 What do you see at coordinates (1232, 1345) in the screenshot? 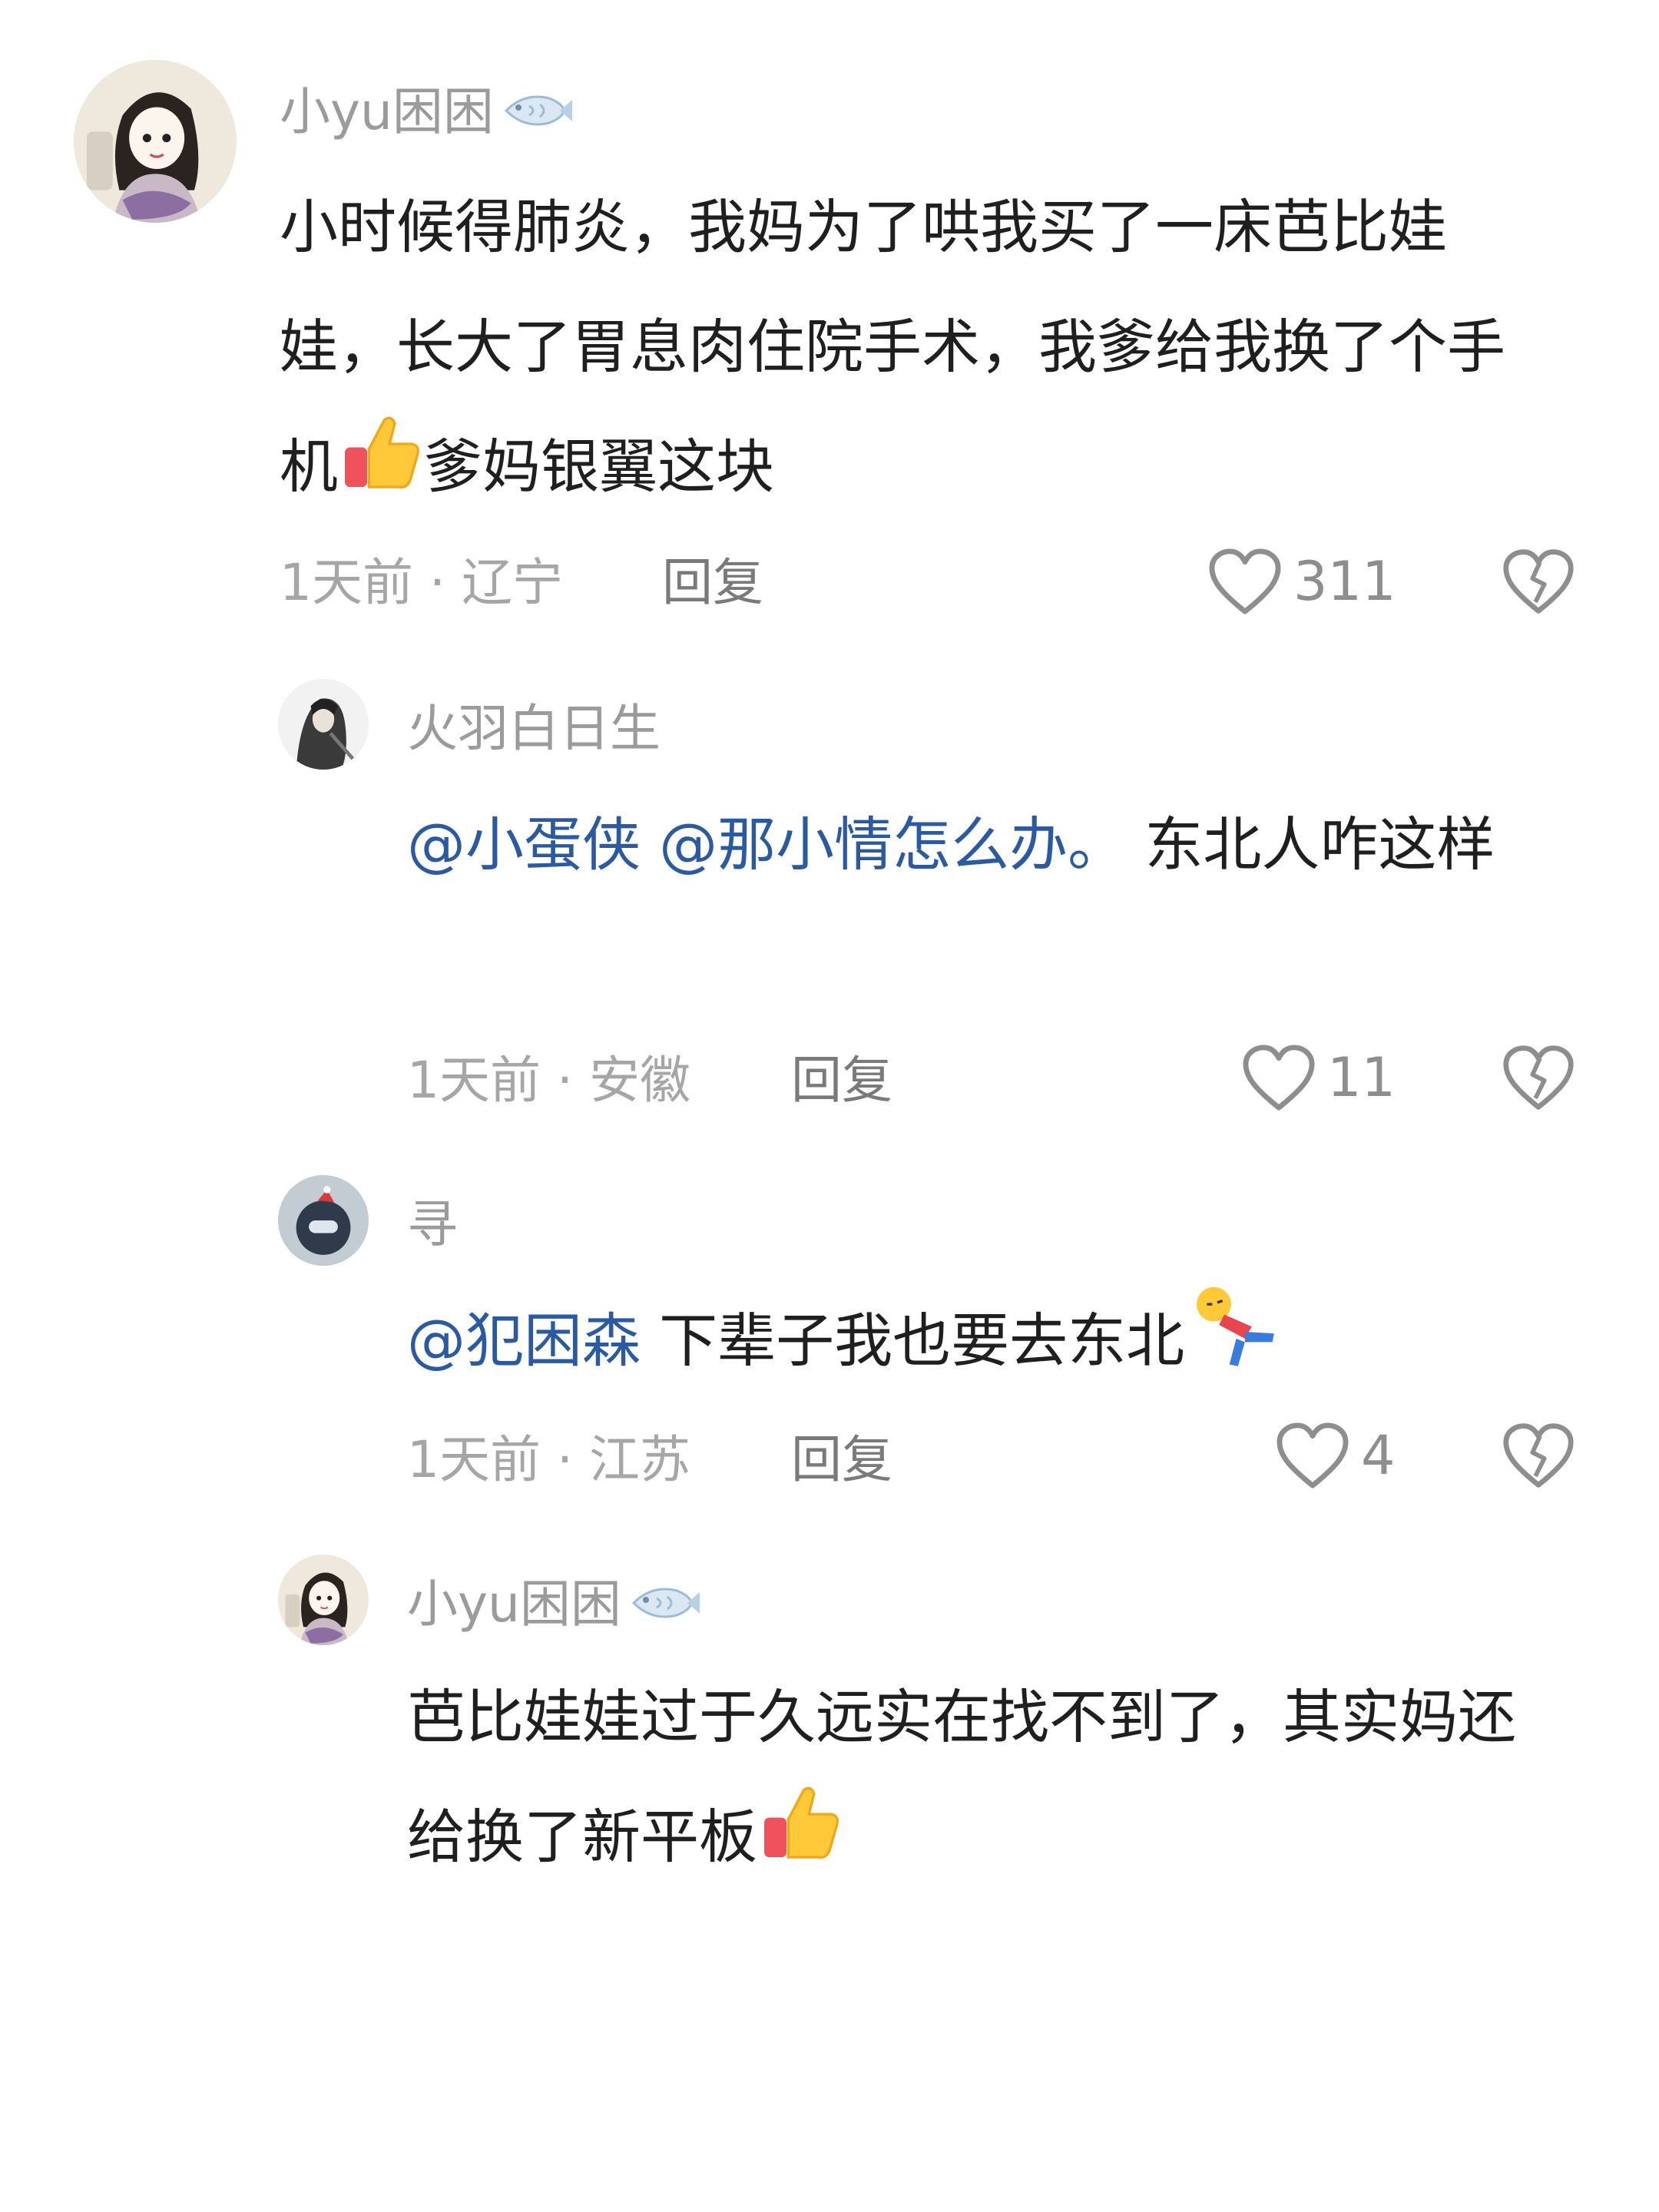
I see `falling-person-emoji` at bounding box center [1232, 1345].